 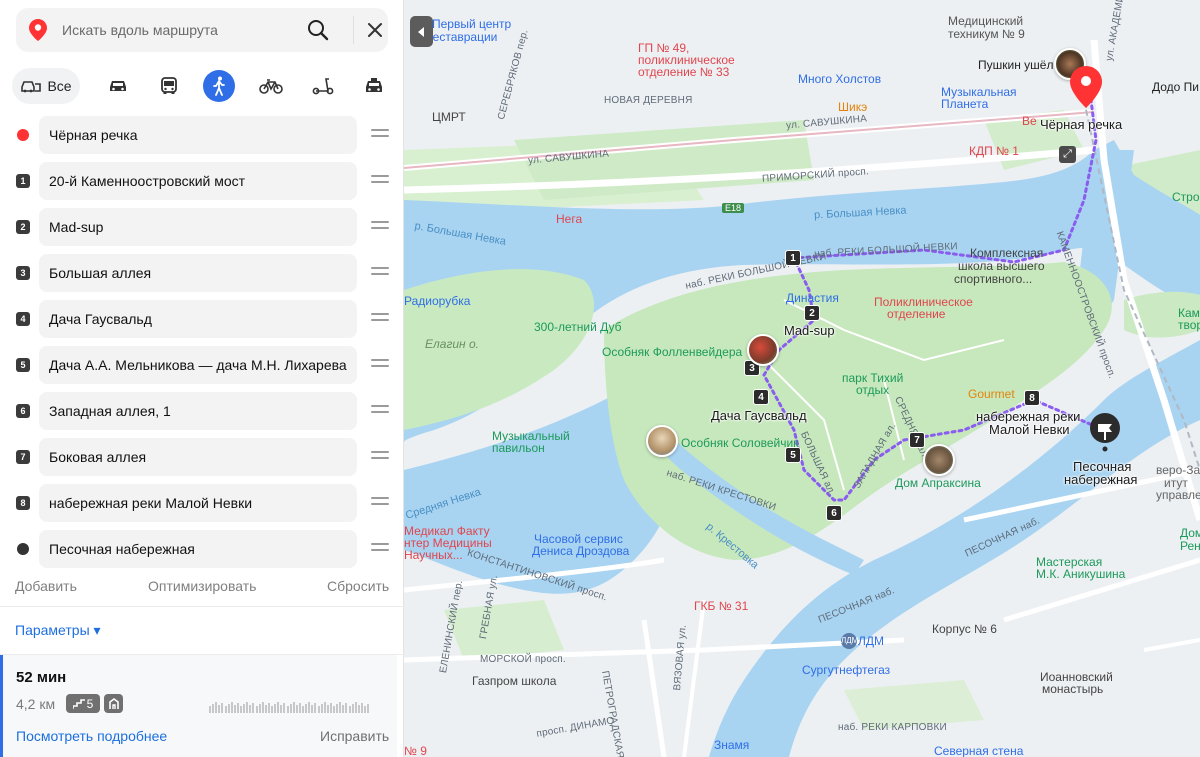 What do you see at coordinates (23, 411) in the screenshot?
I see `waypoint-number: 6` at bounding box center [23, 411].